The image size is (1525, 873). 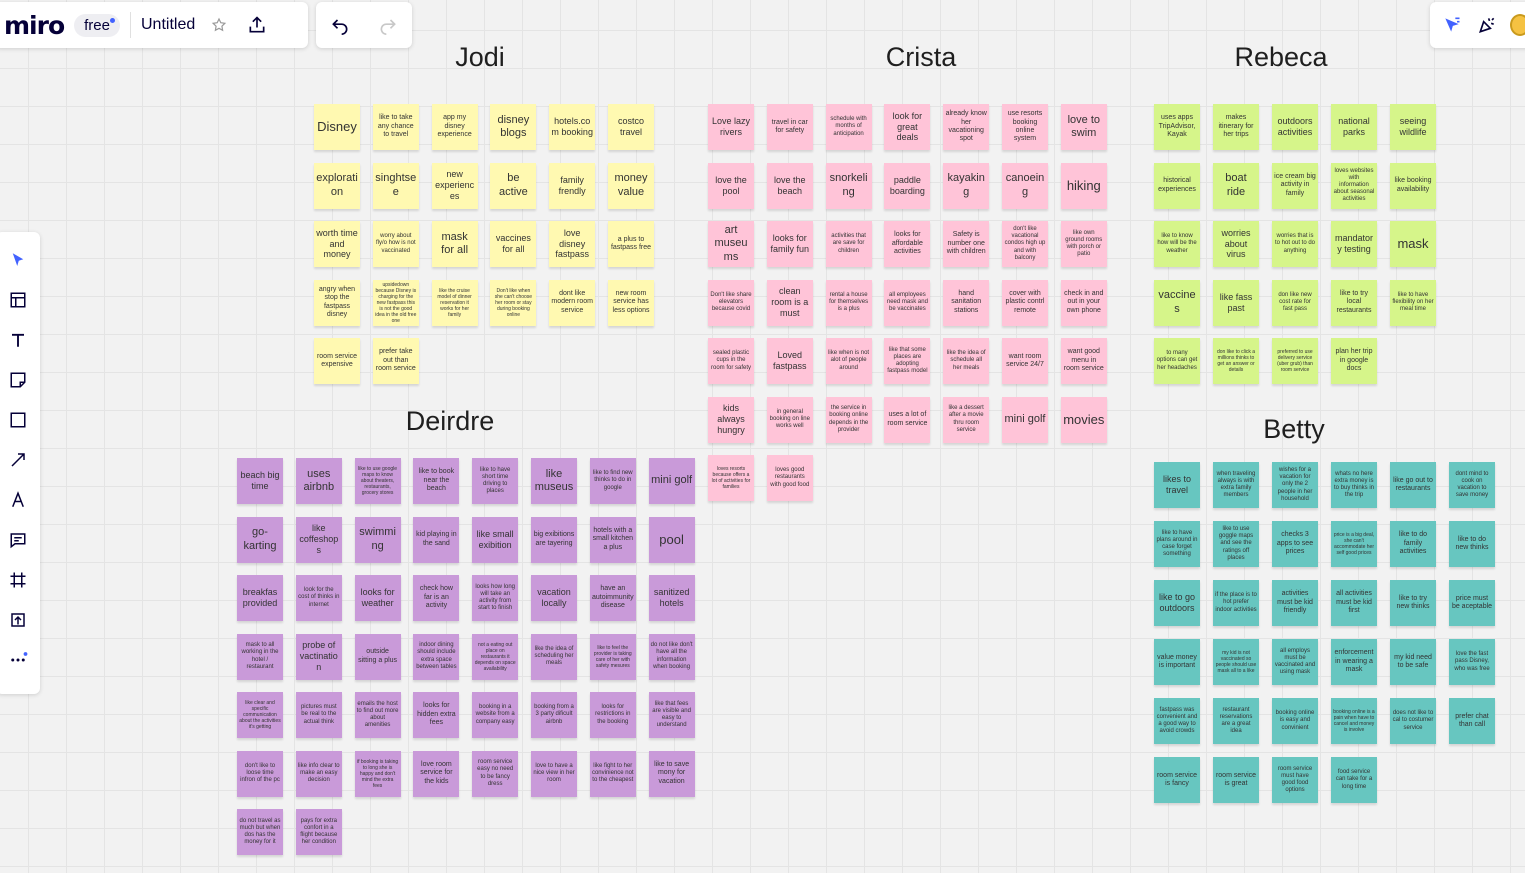 I want to click on sticky-note: art museums, so click(x=731, y=244).